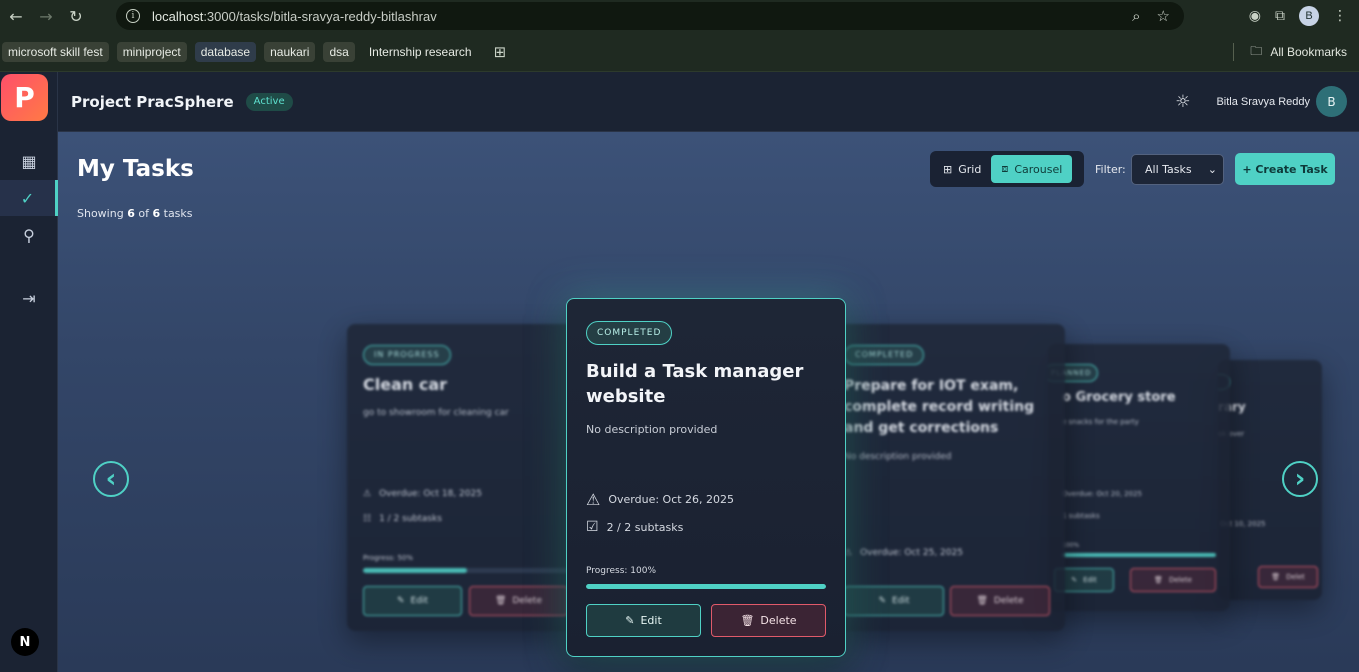 This screenshot has height=672, width=1359. What do you see at coordinates (1280, 16) in the screenshot?
I see `extensions-puzzle-icon: ⧉` at bounding box center [1280, 16].